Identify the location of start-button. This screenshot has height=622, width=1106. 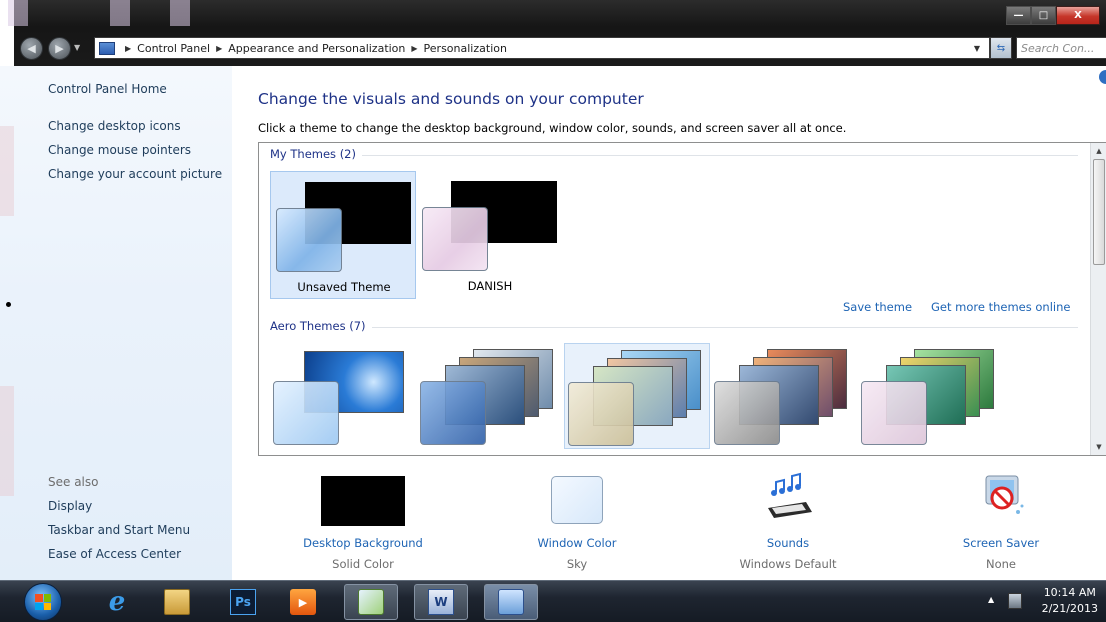
(43, 602).